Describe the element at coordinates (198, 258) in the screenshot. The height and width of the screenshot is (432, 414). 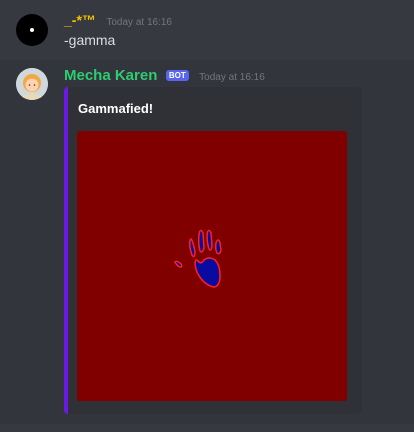
I see `handprint-icon` at that location.